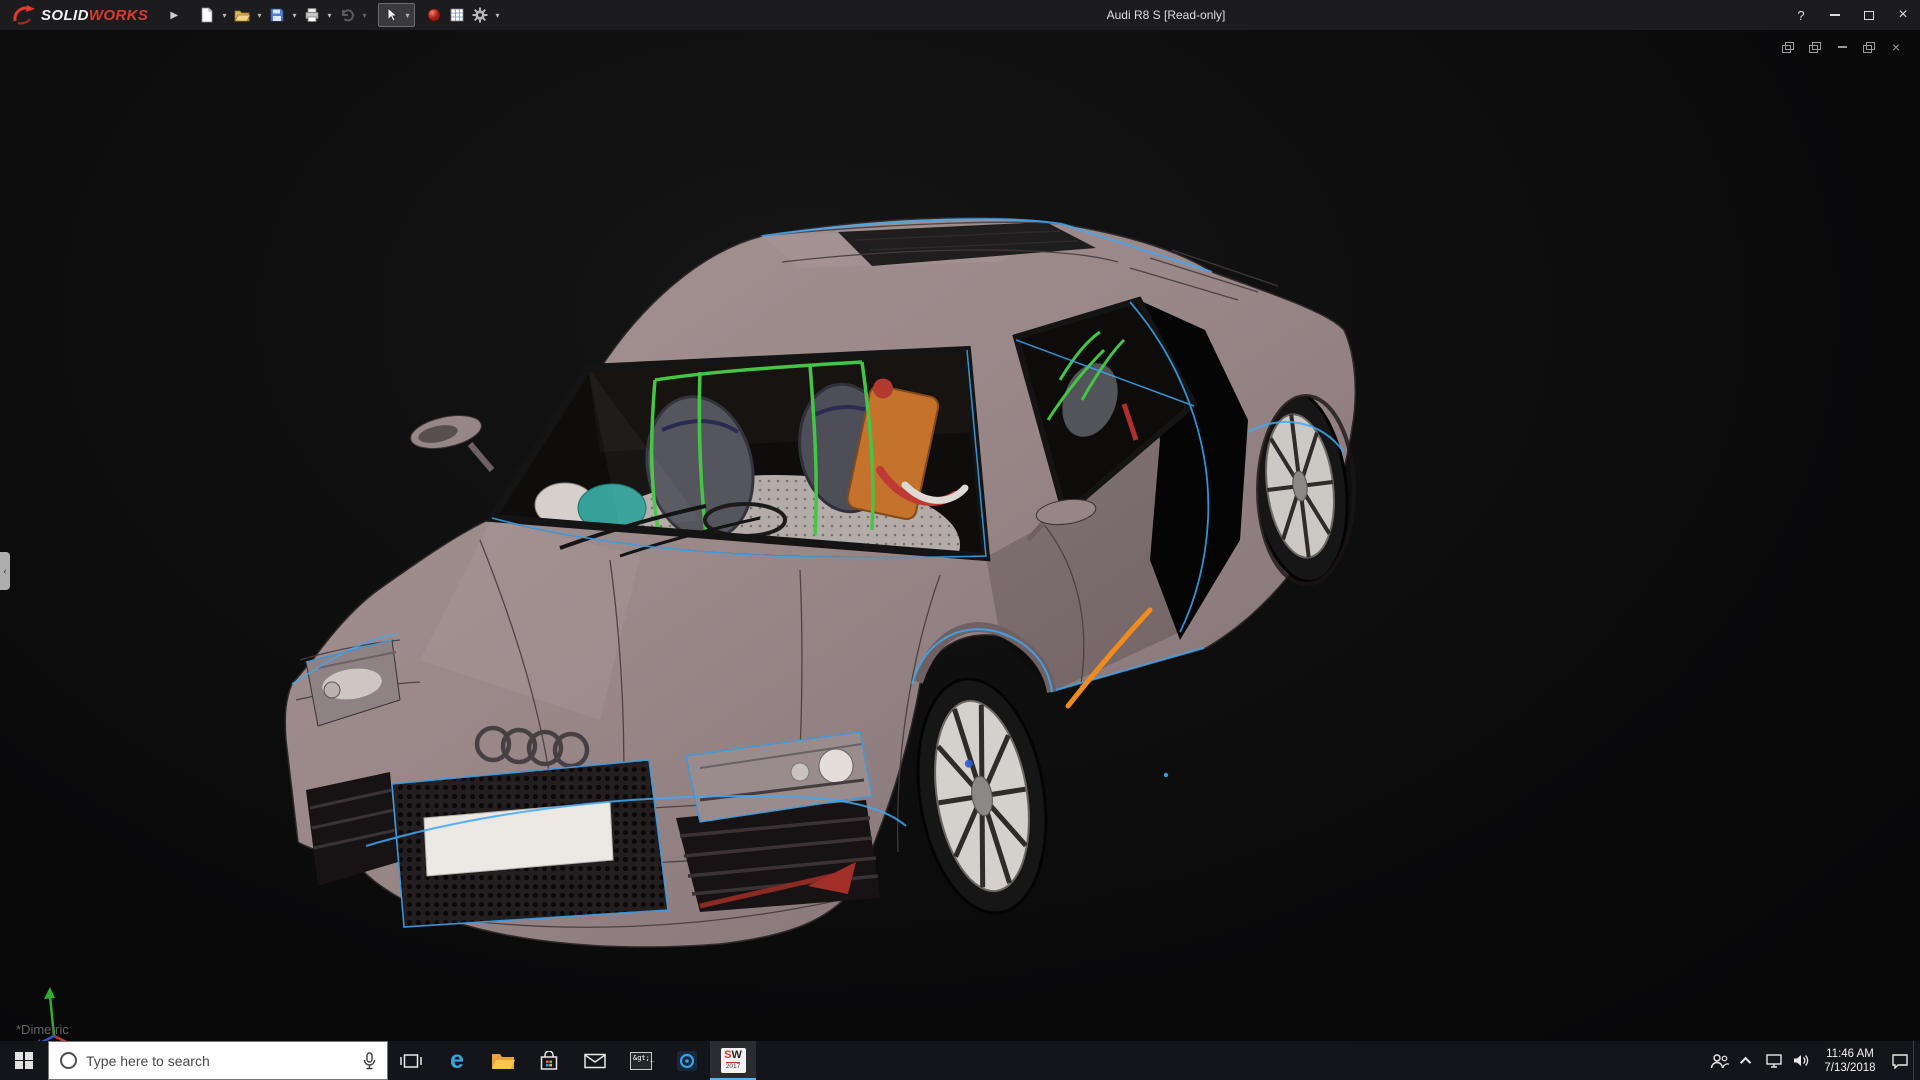 The width and height of the screenshot is (1920, 1080). I want to click on document-window-controls: ×, so click(1842, 47).